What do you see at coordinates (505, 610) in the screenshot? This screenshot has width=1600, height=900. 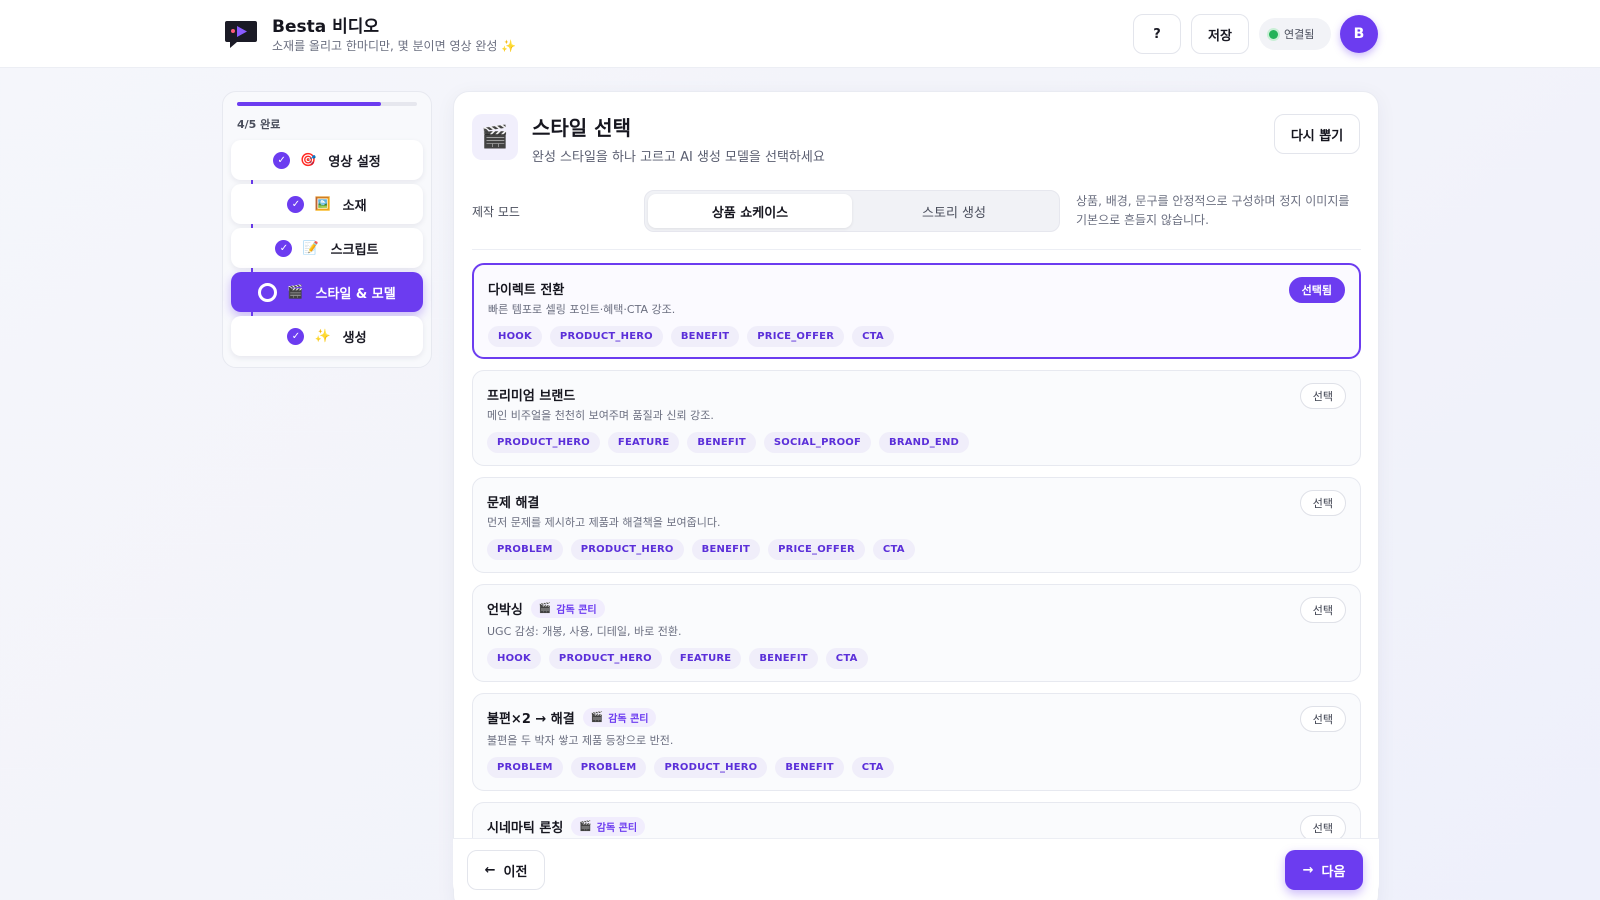 I see `style-name-text: 언박싱` at bounding box center [505, 610].